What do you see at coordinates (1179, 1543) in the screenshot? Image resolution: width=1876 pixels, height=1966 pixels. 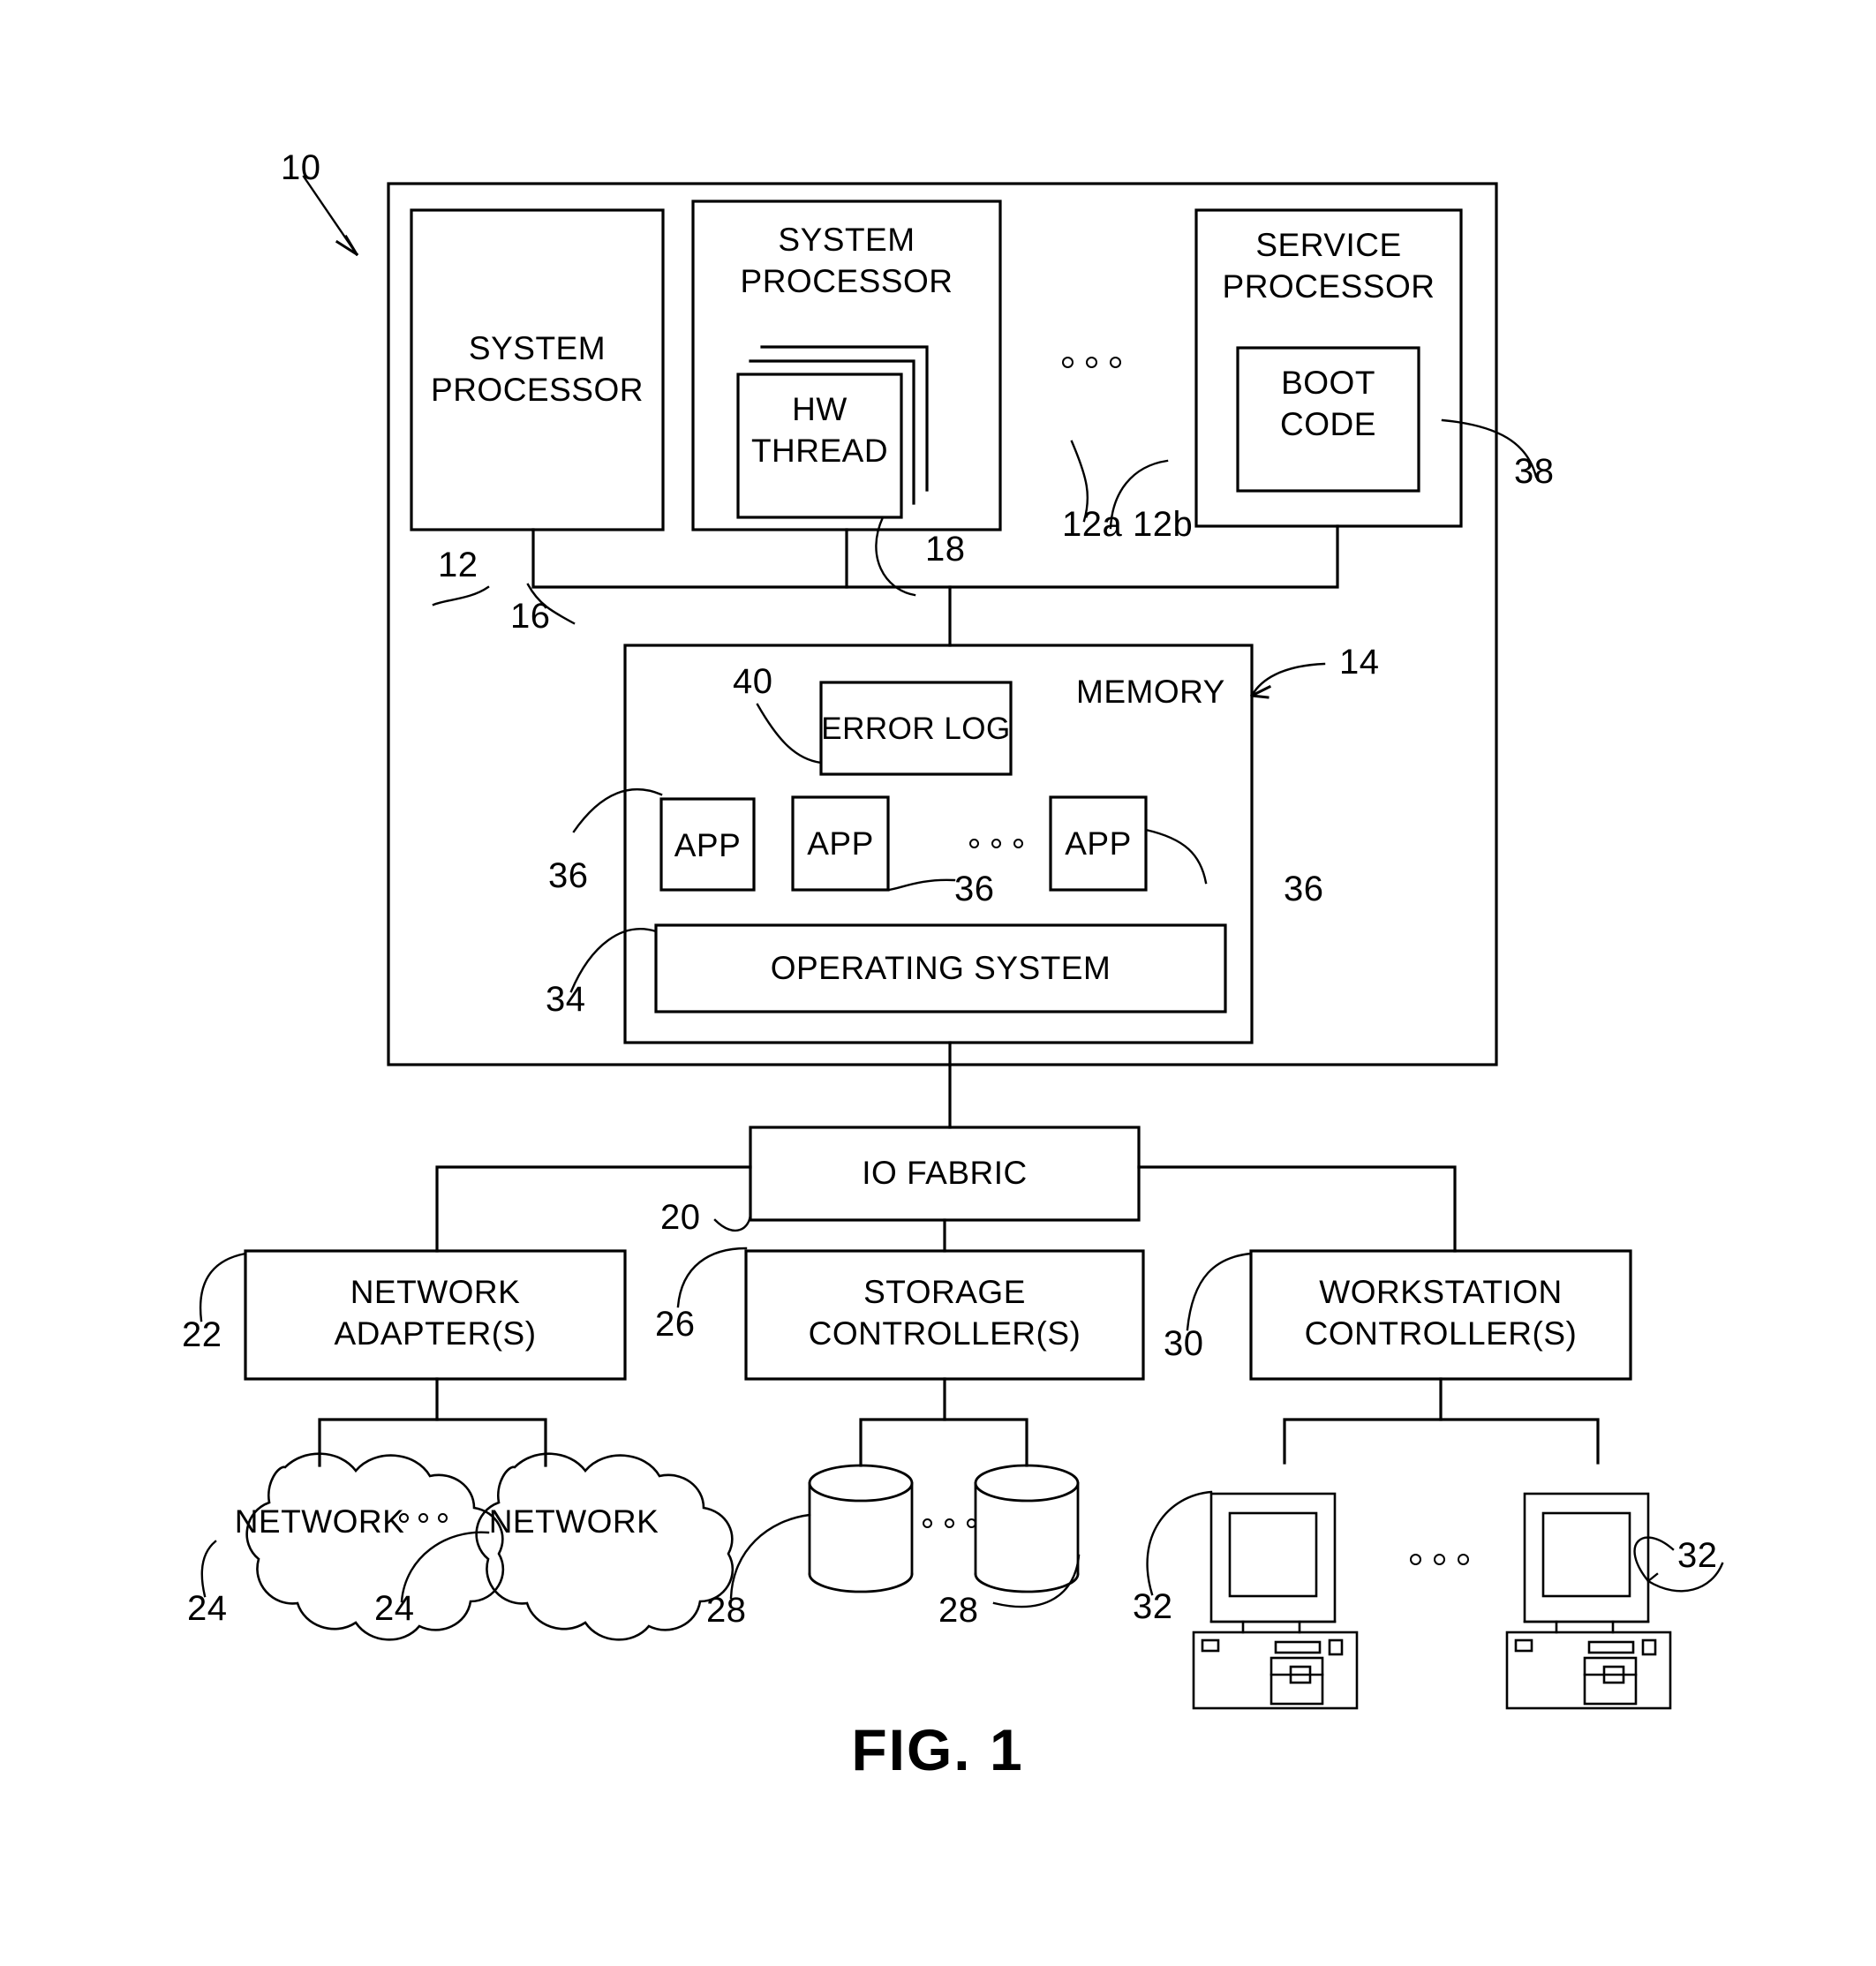 I see `leader-32a` at bounding box center [1179, 1543].